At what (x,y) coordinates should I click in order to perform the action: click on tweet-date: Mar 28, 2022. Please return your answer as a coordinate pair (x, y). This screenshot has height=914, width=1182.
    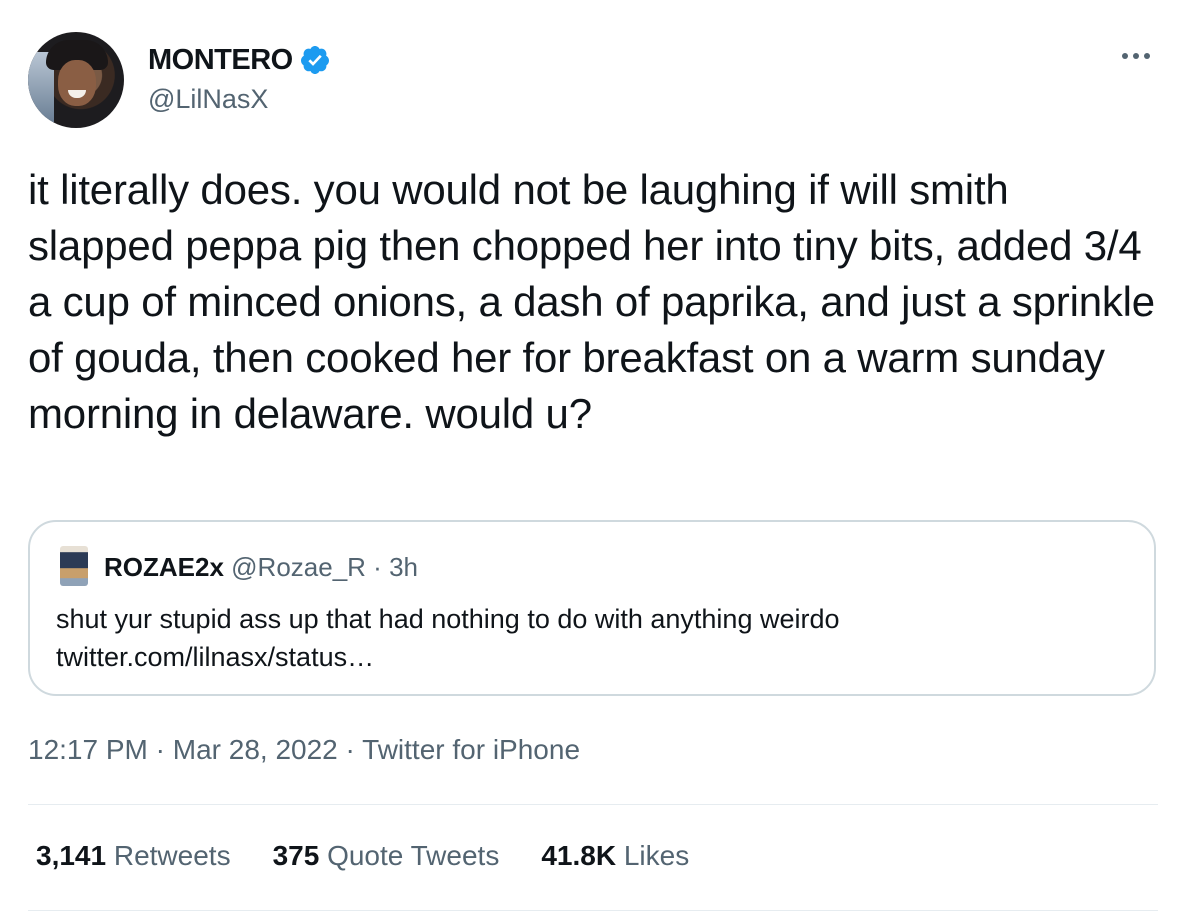
    Looking at the image, I should click on (255, 749).